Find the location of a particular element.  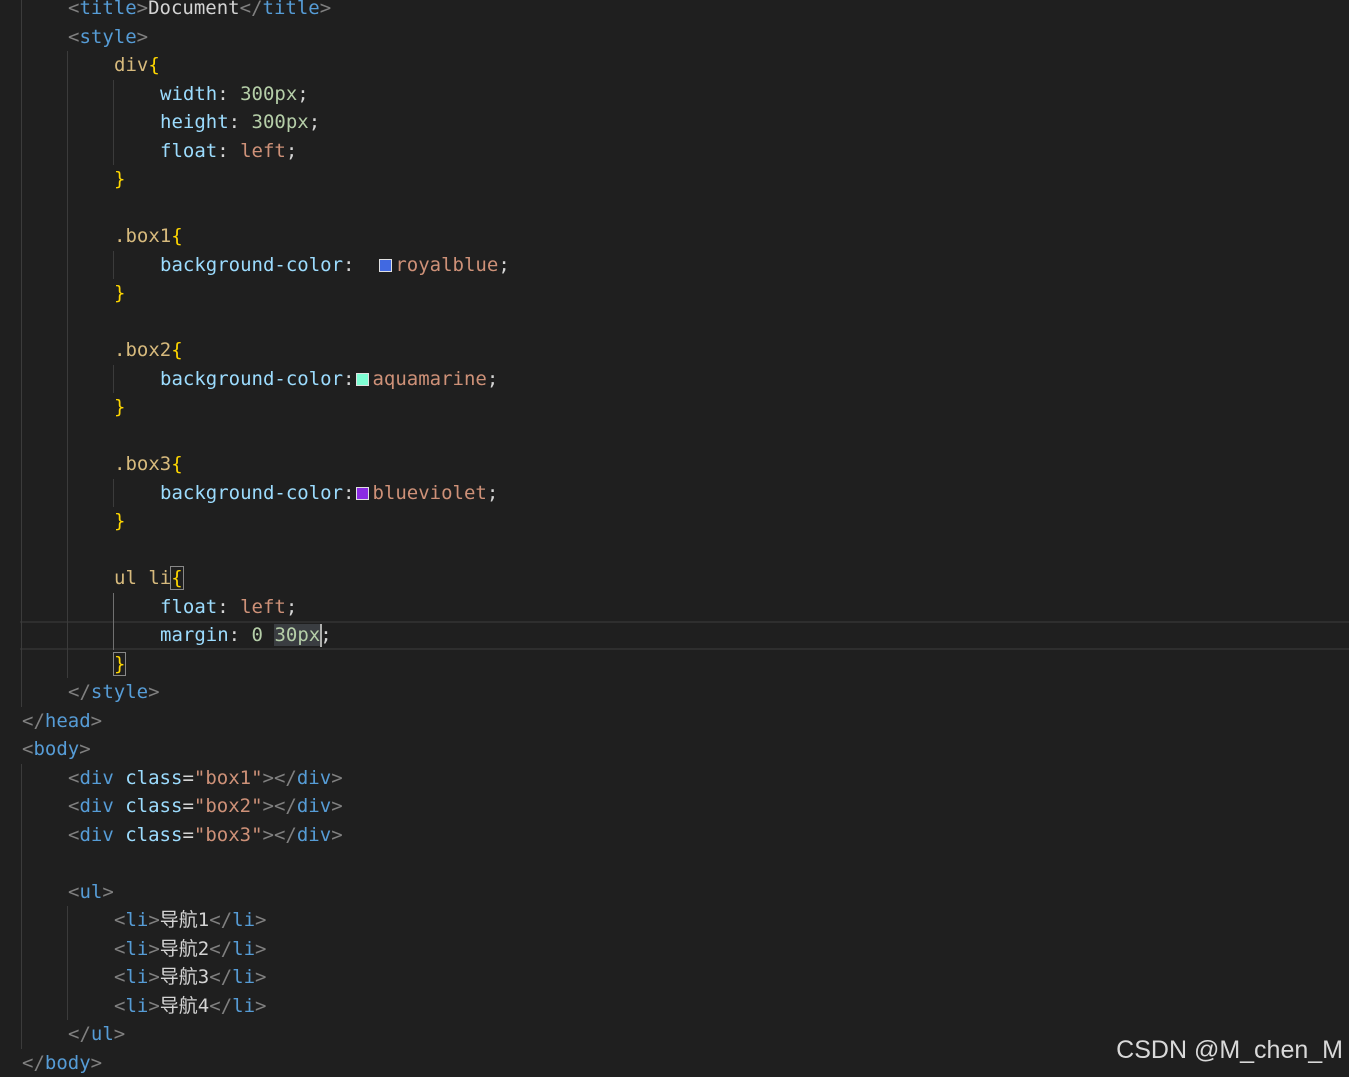

code-line-content: <li>导航3</li> is located at coordinates (190, 977).